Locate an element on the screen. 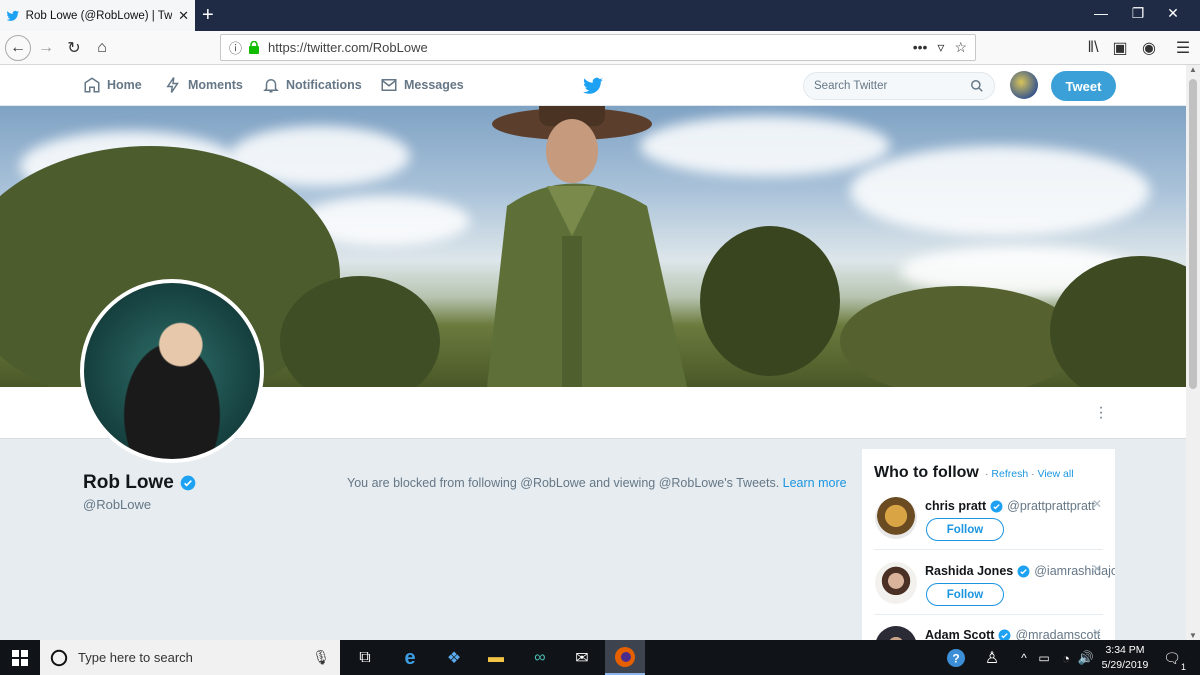  nav-notifications: Notifications is located at coordinates (312, 85).